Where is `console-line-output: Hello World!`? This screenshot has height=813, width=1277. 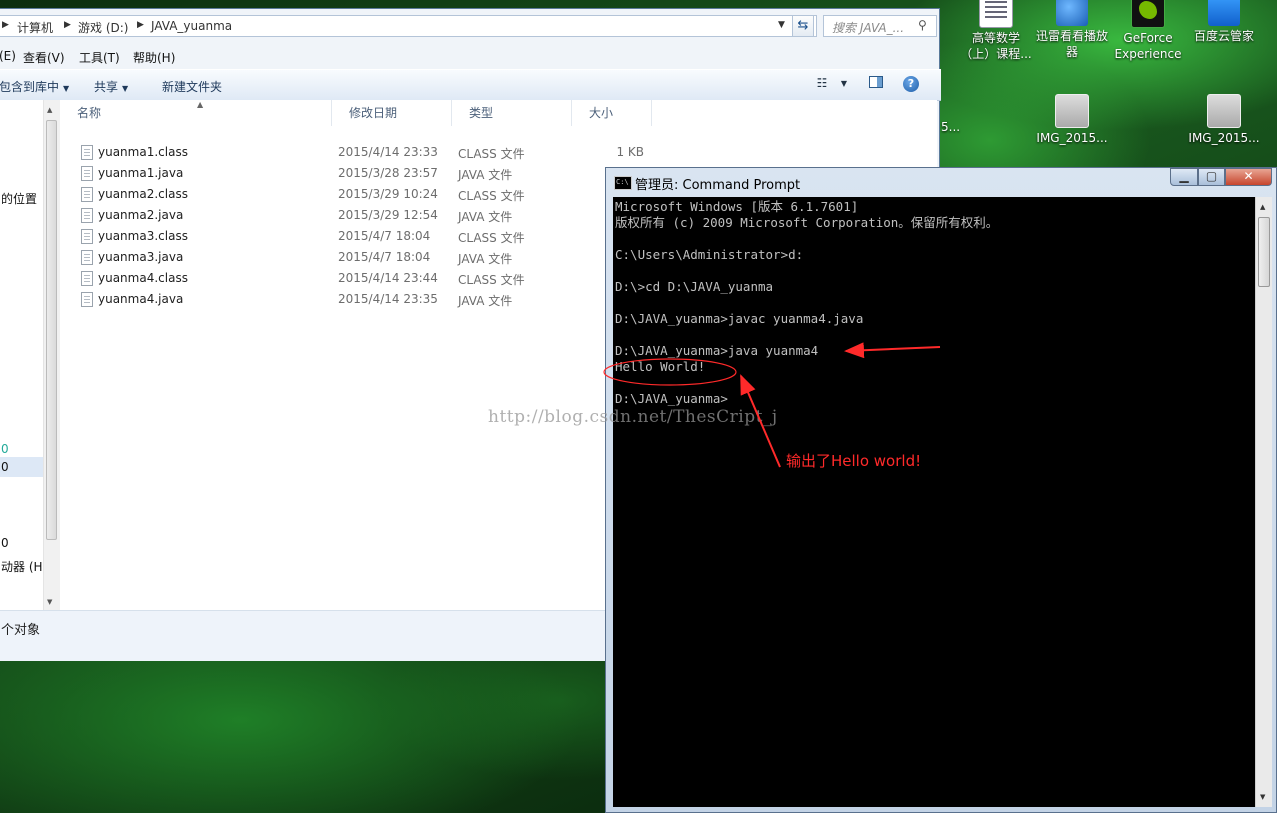 console-line-output: Hello World! is located at coordinates (660, 366).